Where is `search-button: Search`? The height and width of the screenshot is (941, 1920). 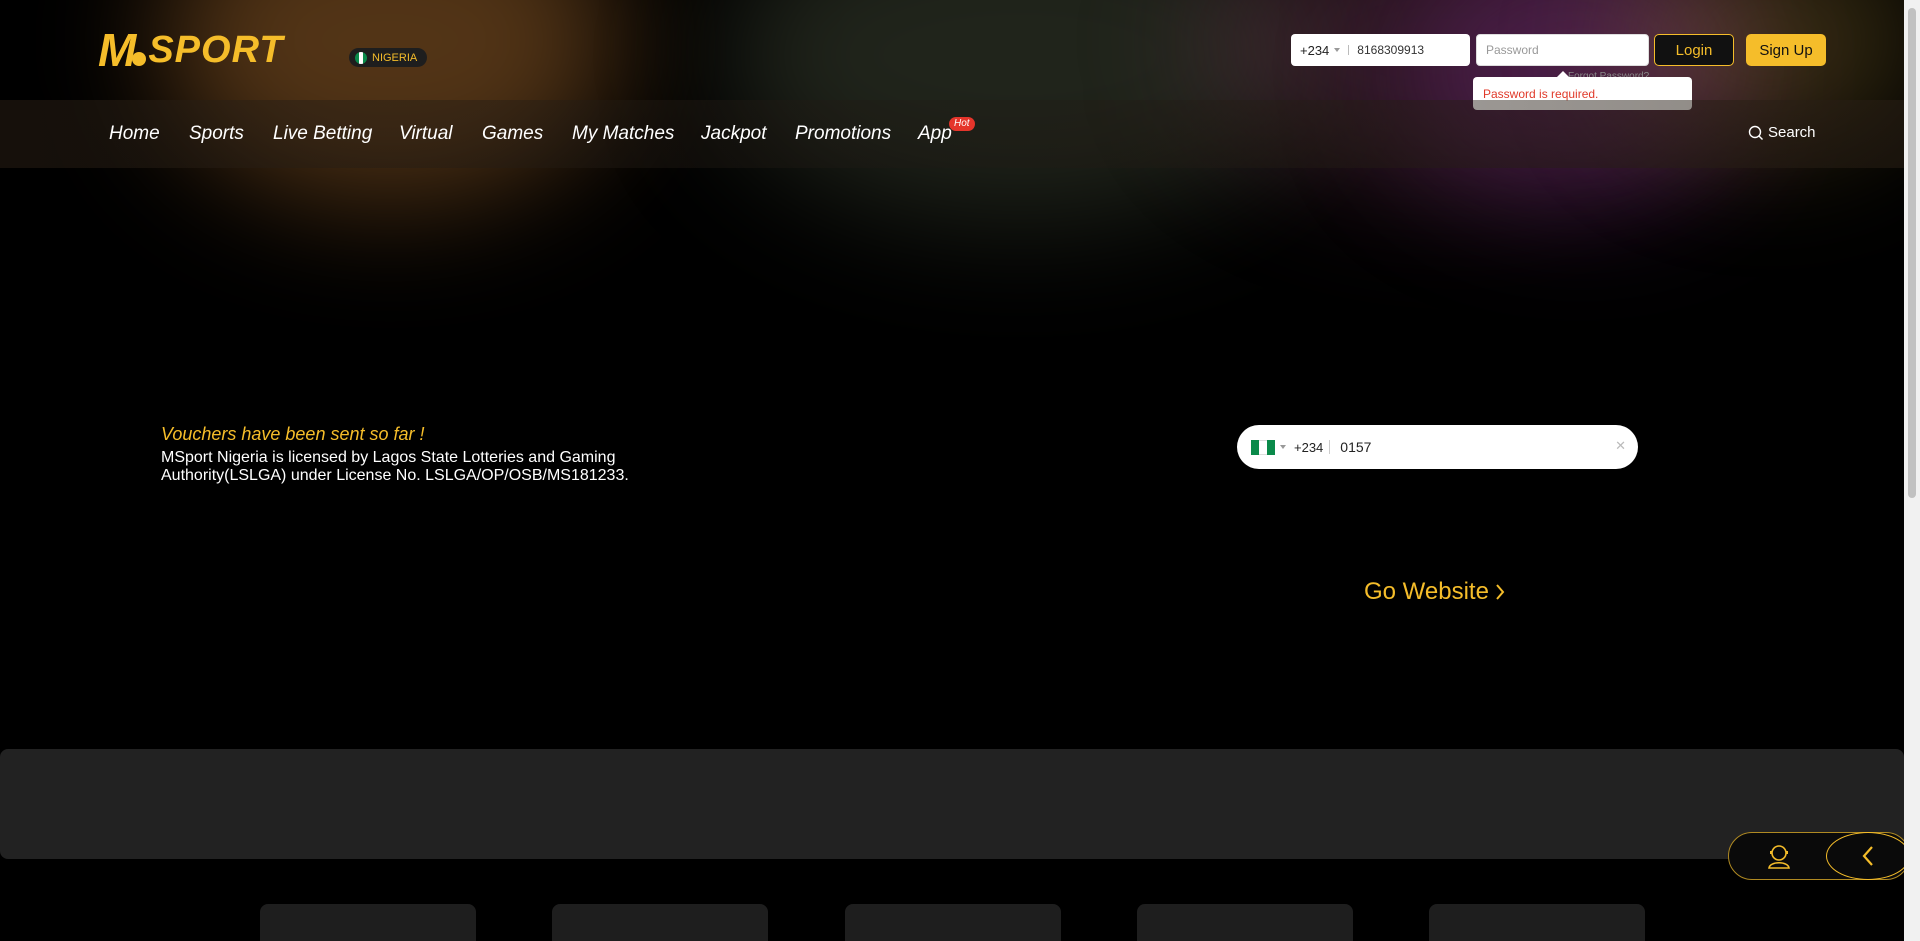 search-button: Search is located at coordinates (1782, 132).